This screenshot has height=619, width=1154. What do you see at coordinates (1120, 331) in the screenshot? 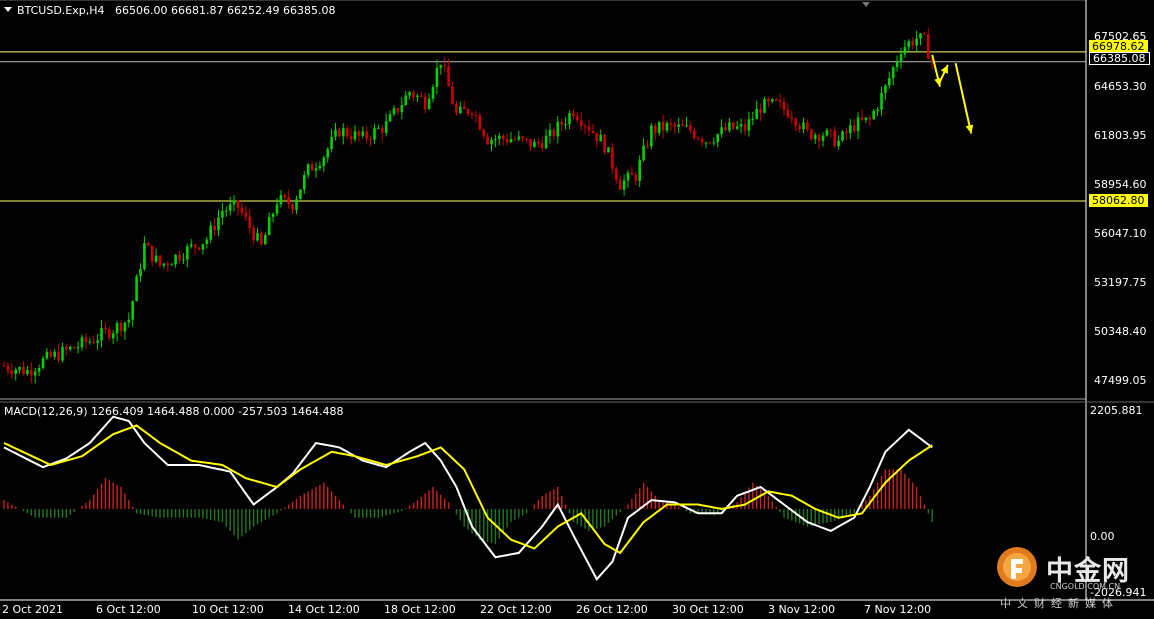
I see `price-tick: 50348.40` at bounding box center [1120, 331].